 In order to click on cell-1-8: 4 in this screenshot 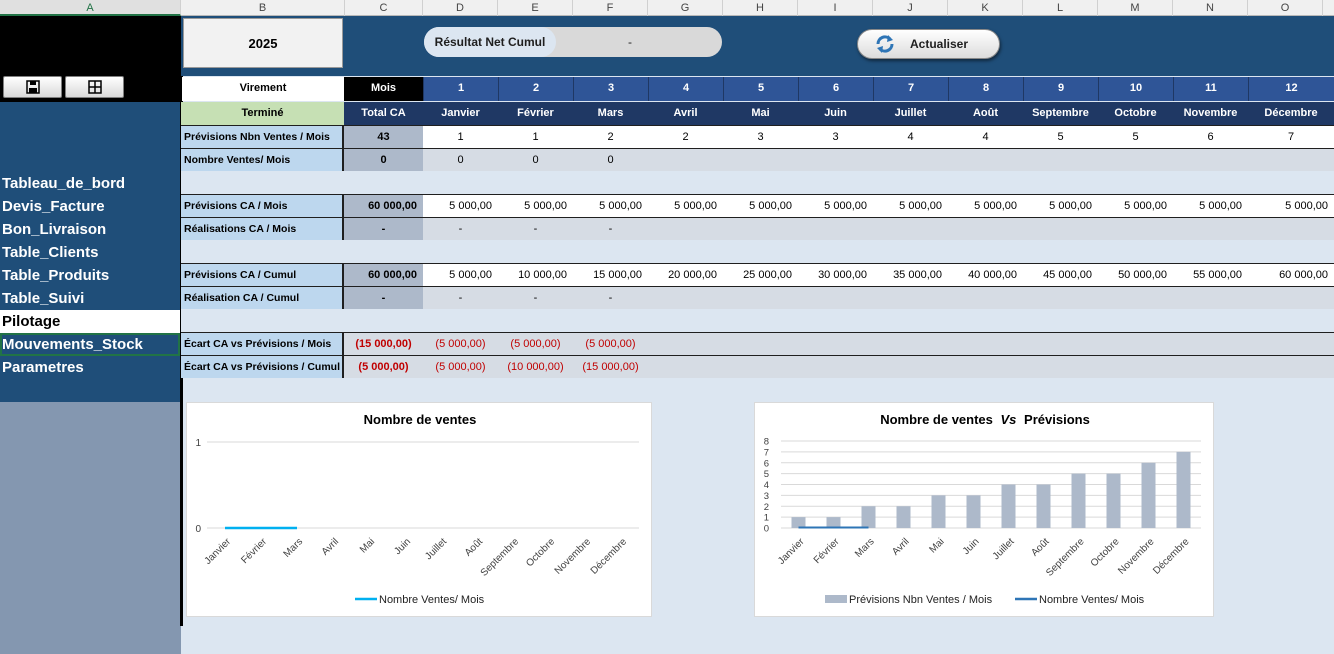, I will do `click(985, 136)`.